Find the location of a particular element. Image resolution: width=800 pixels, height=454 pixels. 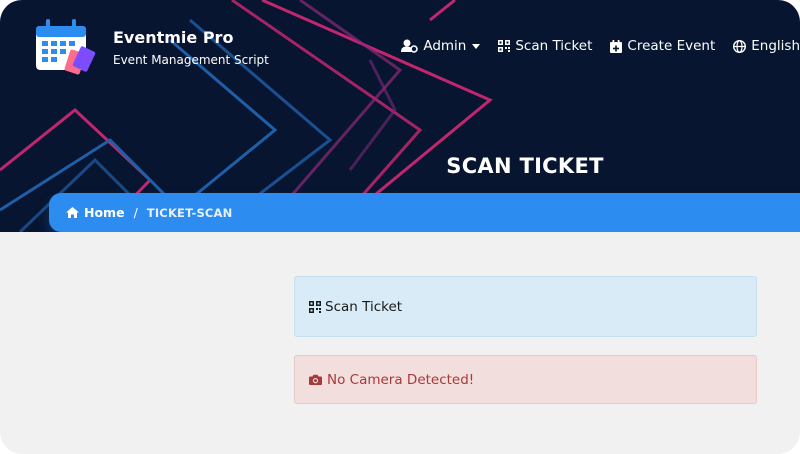

nav-admin-label: Admin is located at coordinates (445, 46).